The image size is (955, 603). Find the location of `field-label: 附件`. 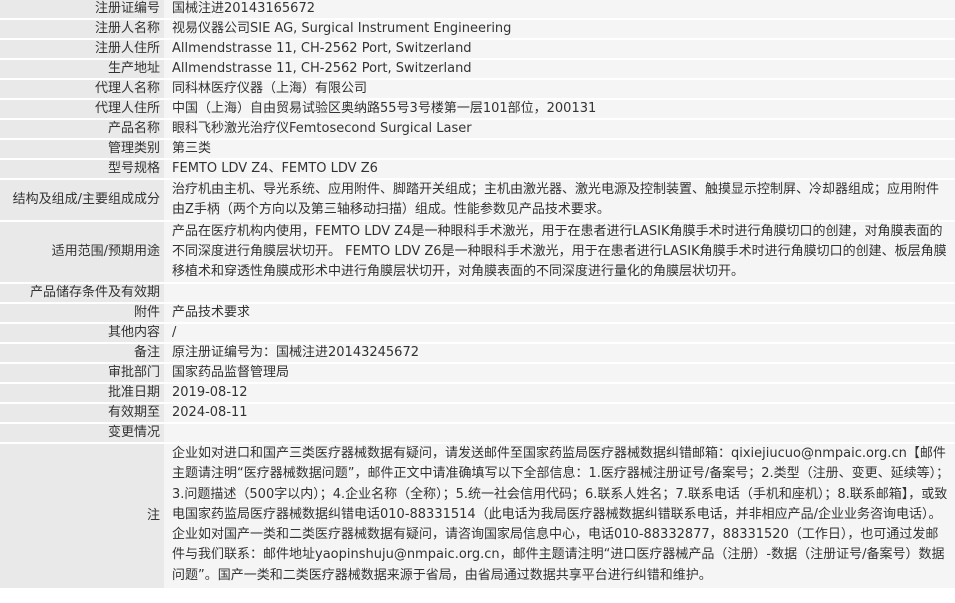

field-label: 附件 is located at coordinates (82, 313).